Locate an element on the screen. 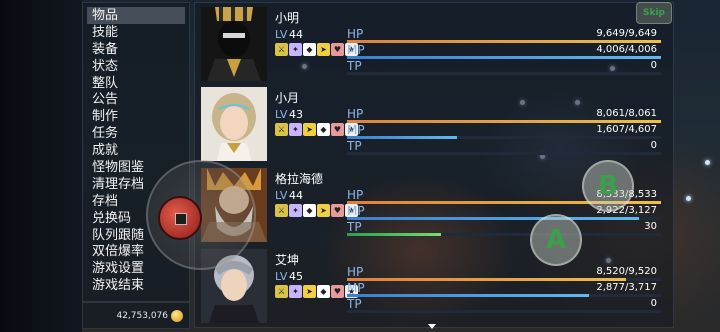 Image resolution: width=720 pixels, height=332 pixels. actor-name: 小月 is located at coordinates (287, 98).